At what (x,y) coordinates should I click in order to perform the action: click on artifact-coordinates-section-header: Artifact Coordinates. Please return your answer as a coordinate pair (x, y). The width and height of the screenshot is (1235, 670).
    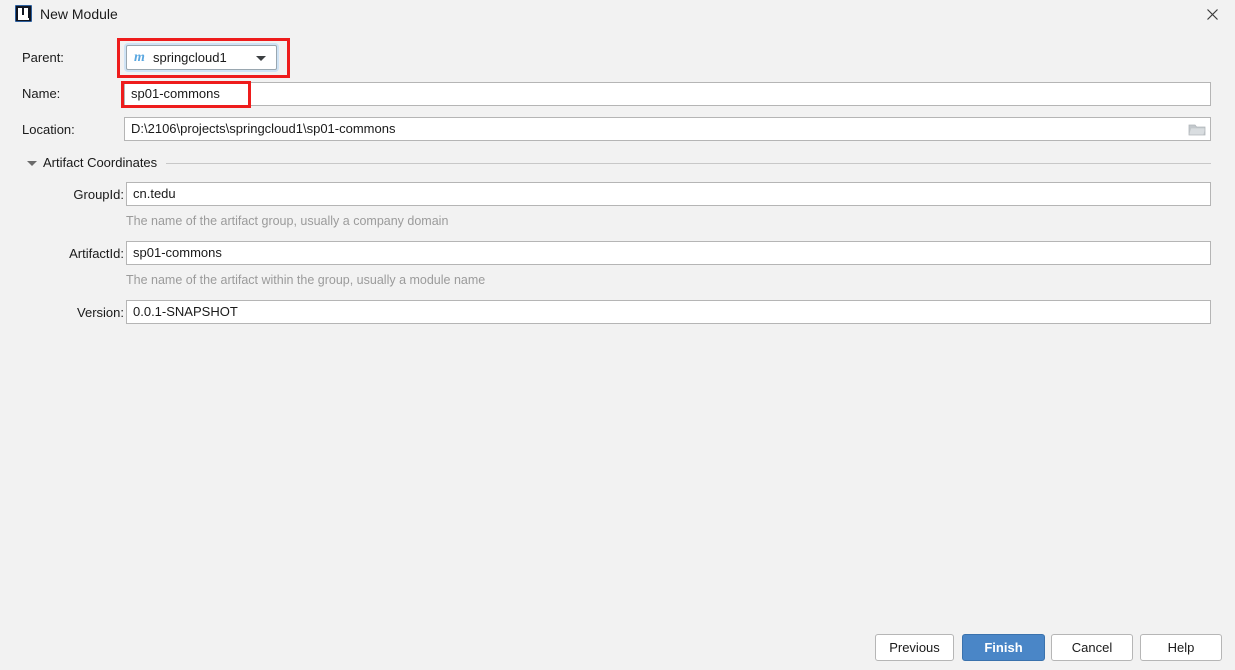
    Looking at the image, I should click on (617, 163).